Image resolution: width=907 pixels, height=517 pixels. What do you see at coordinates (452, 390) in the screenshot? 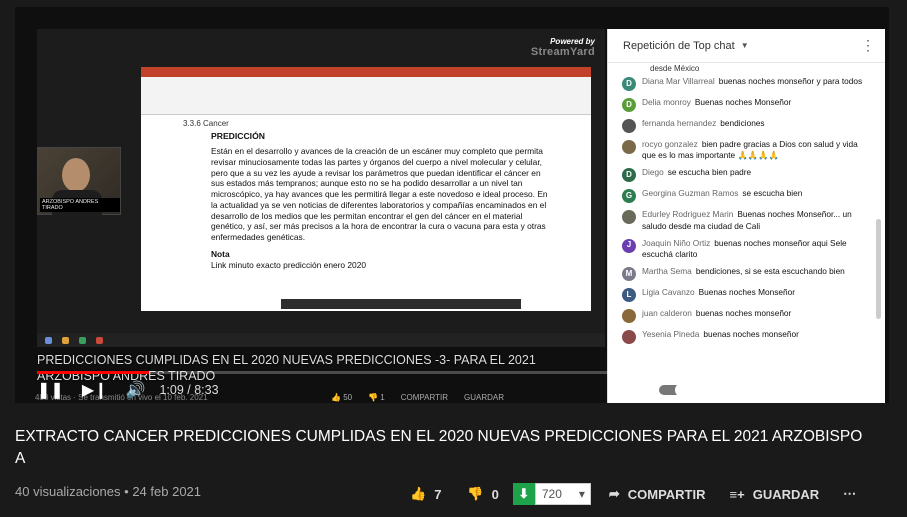
I see `player-controls: ❚❚ ▶❙ 🔊 1:09 / 8:33 ▤ ⚙ ▣ ▭ ⎚ ⛶` at bounding box center [452, 390].